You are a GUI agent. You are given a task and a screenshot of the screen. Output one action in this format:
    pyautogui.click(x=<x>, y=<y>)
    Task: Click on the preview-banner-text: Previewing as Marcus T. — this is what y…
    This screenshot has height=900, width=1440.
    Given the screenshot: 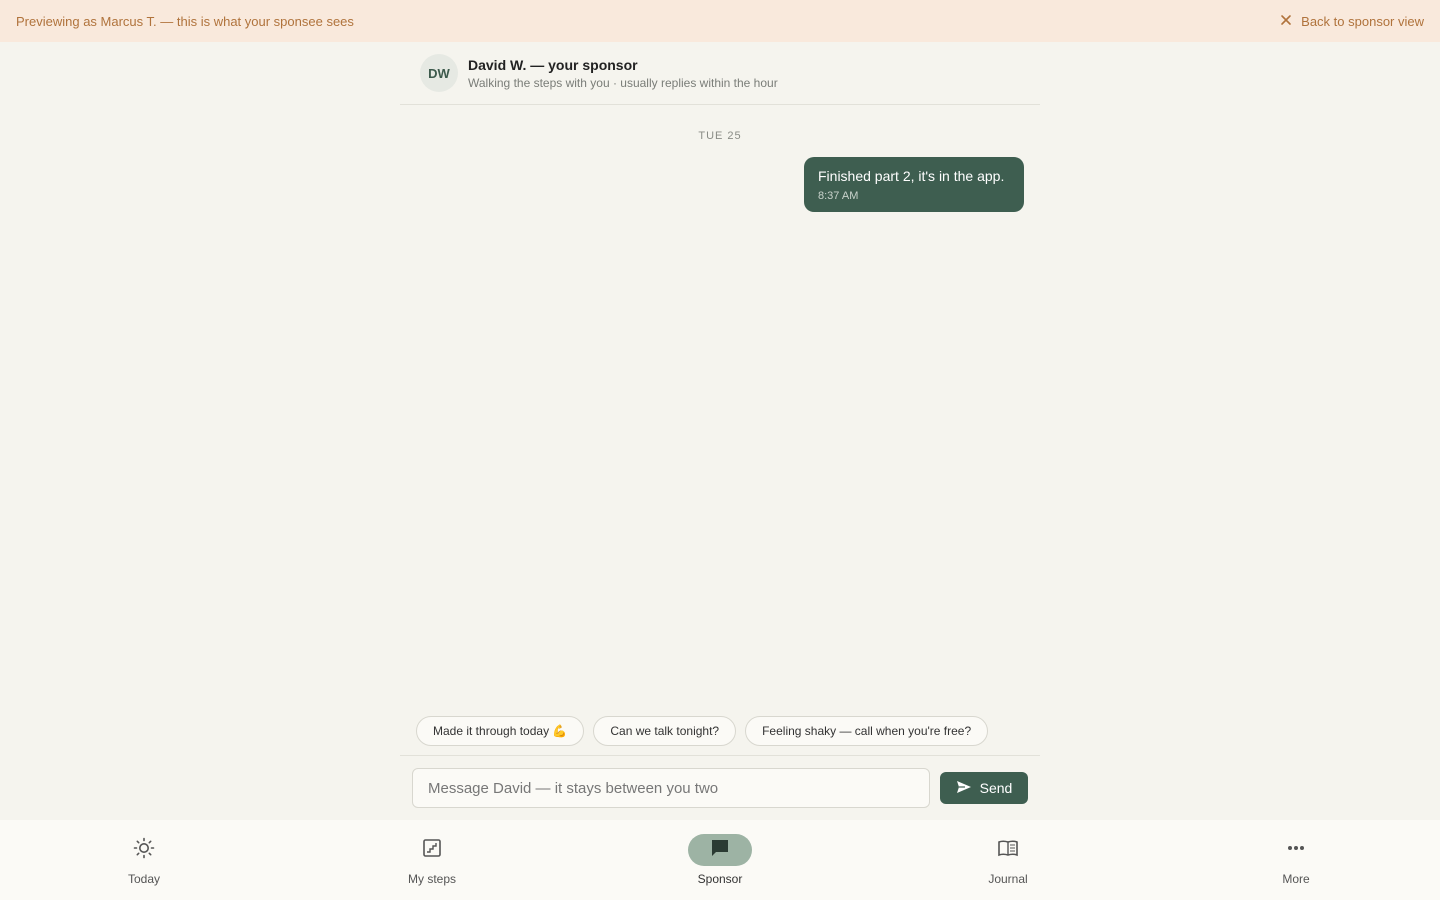 What is the action you would take?
    pyautogui.click(x=185, y=21)
    